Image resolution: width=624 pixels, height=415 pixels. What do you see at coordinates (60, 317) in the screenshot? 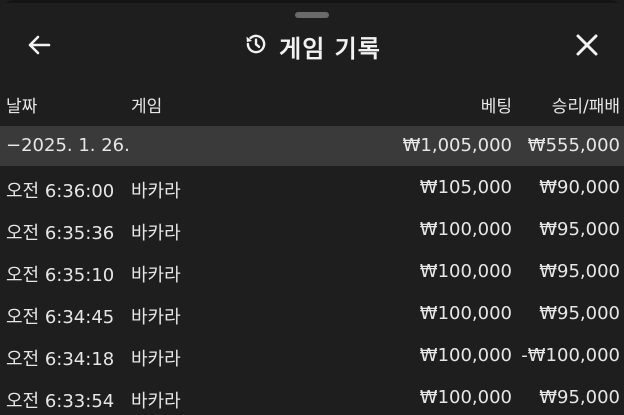
I see `row-time: 오전 6:34:45` at bounding box center [60, 317].